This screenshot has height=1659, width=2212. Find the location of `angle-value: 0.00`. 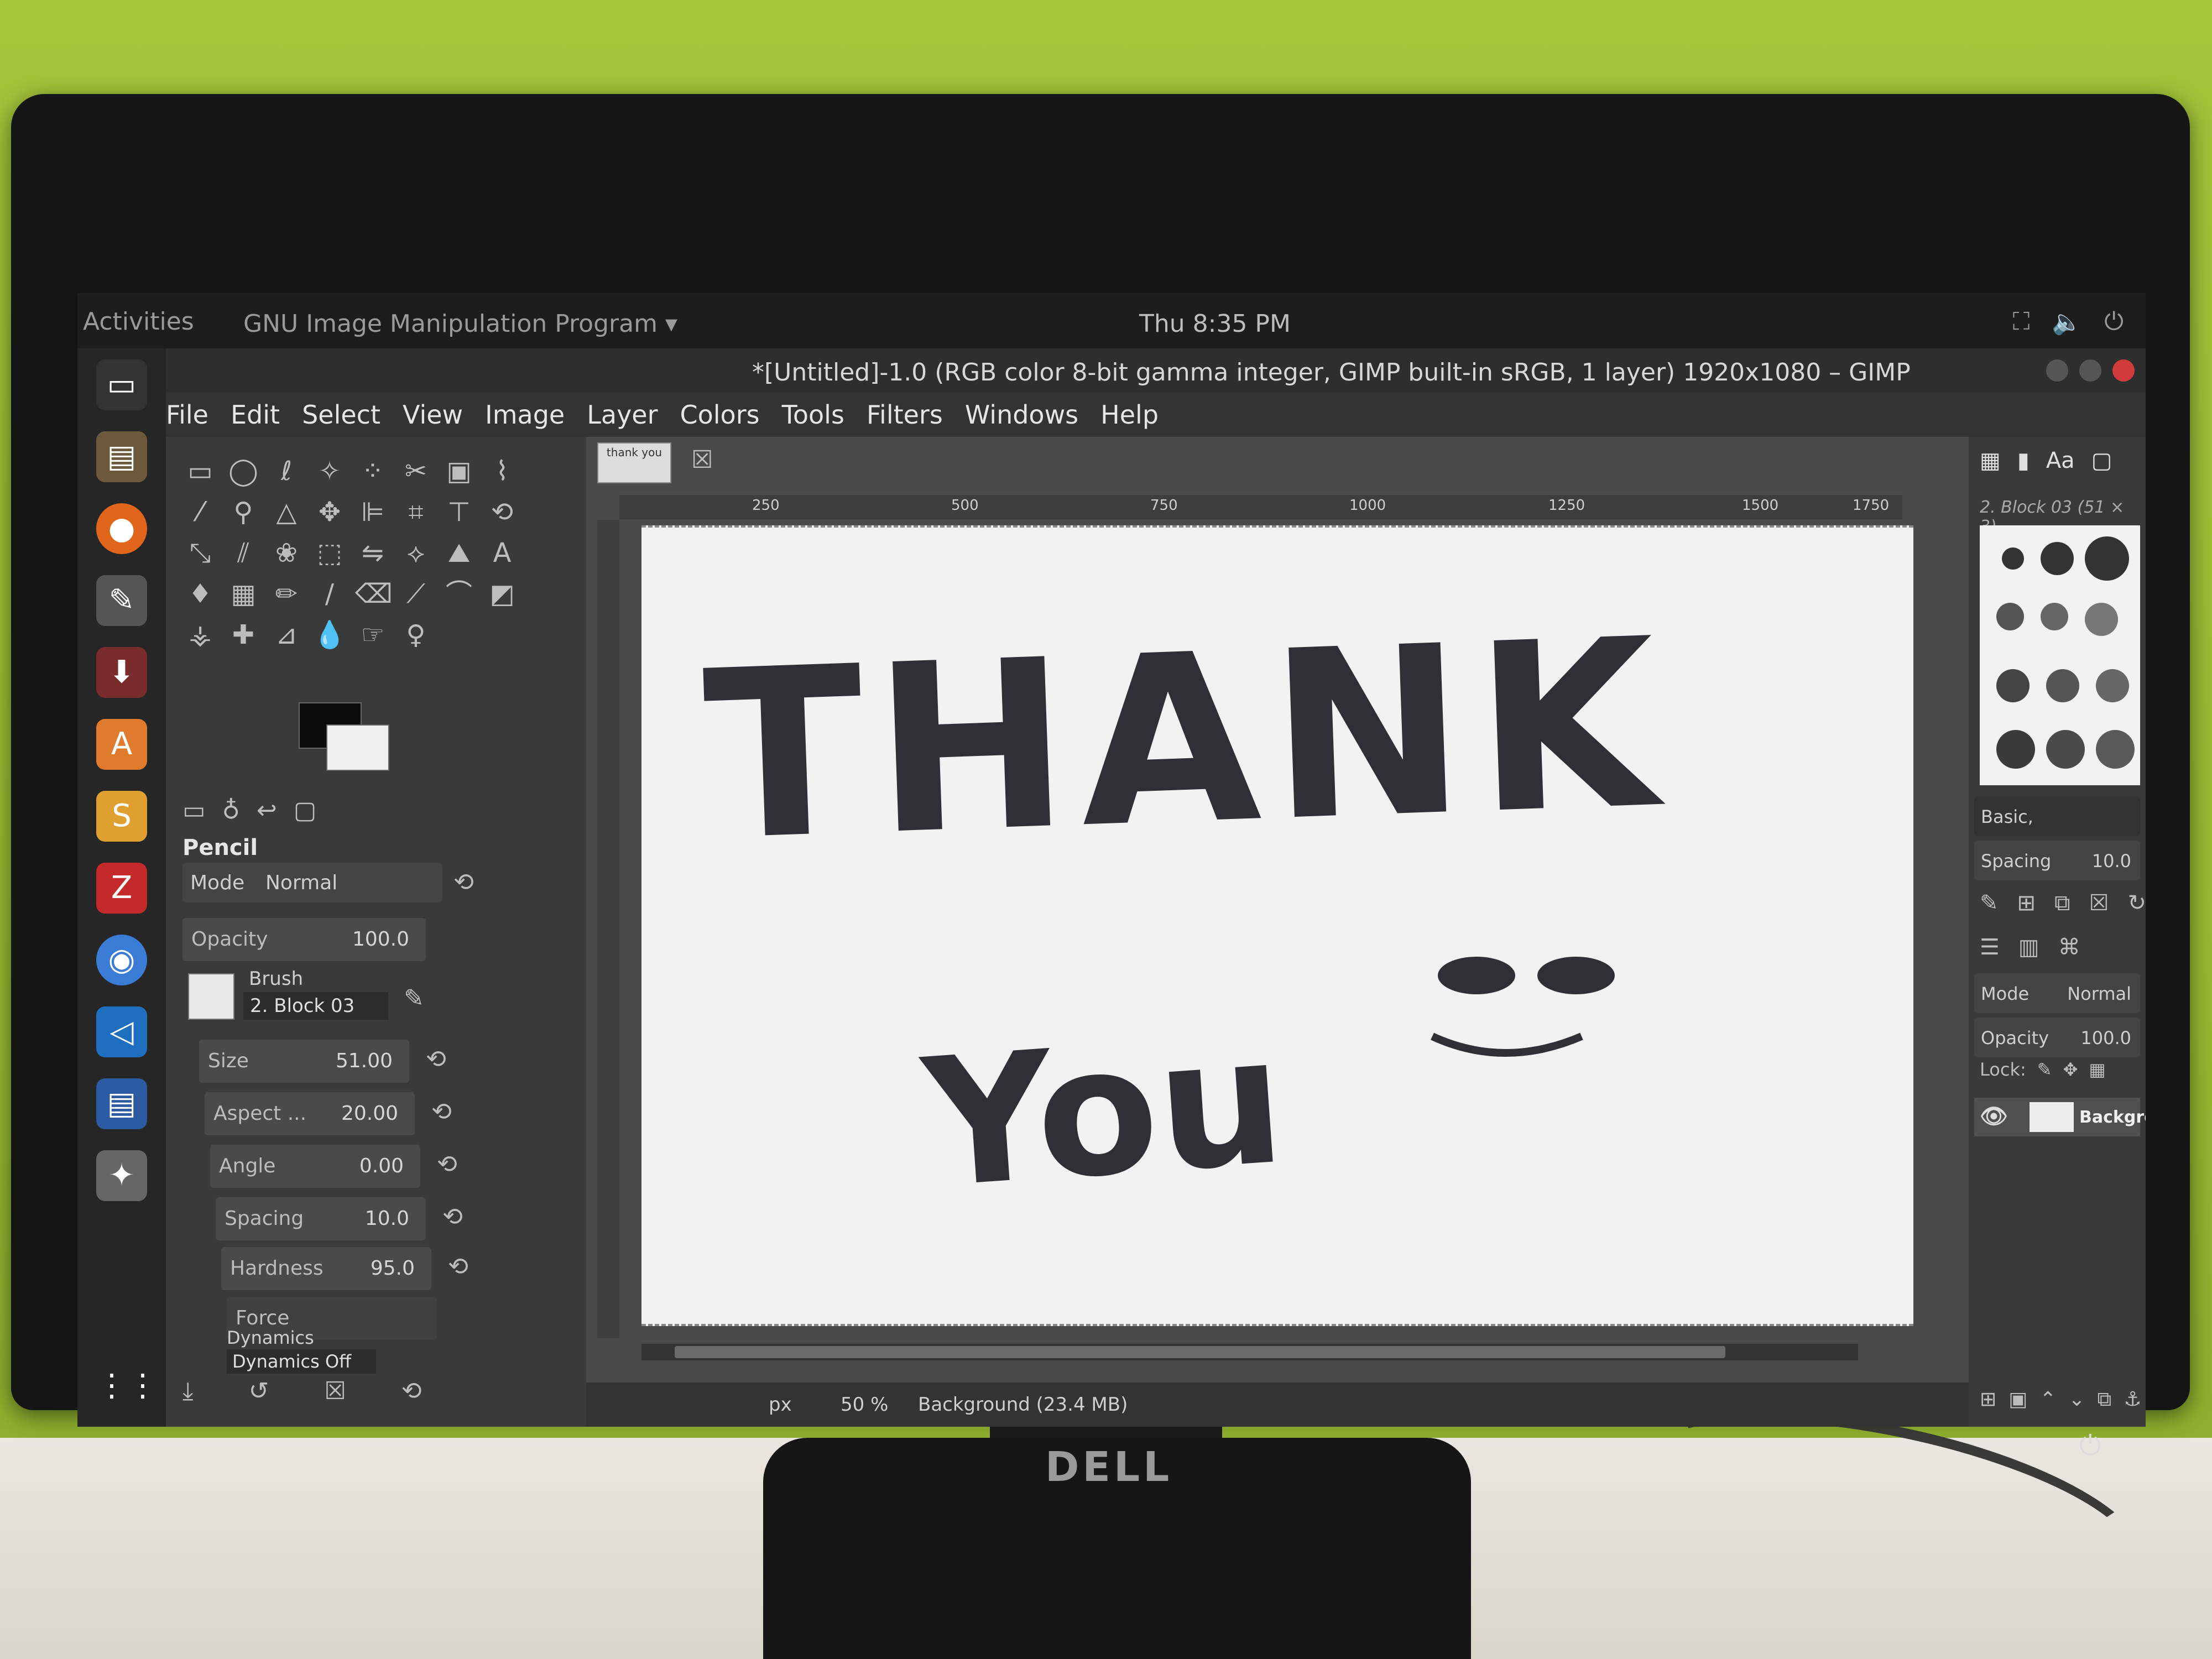

angle-value: 0.00 is located at coordinates (382, 1166).